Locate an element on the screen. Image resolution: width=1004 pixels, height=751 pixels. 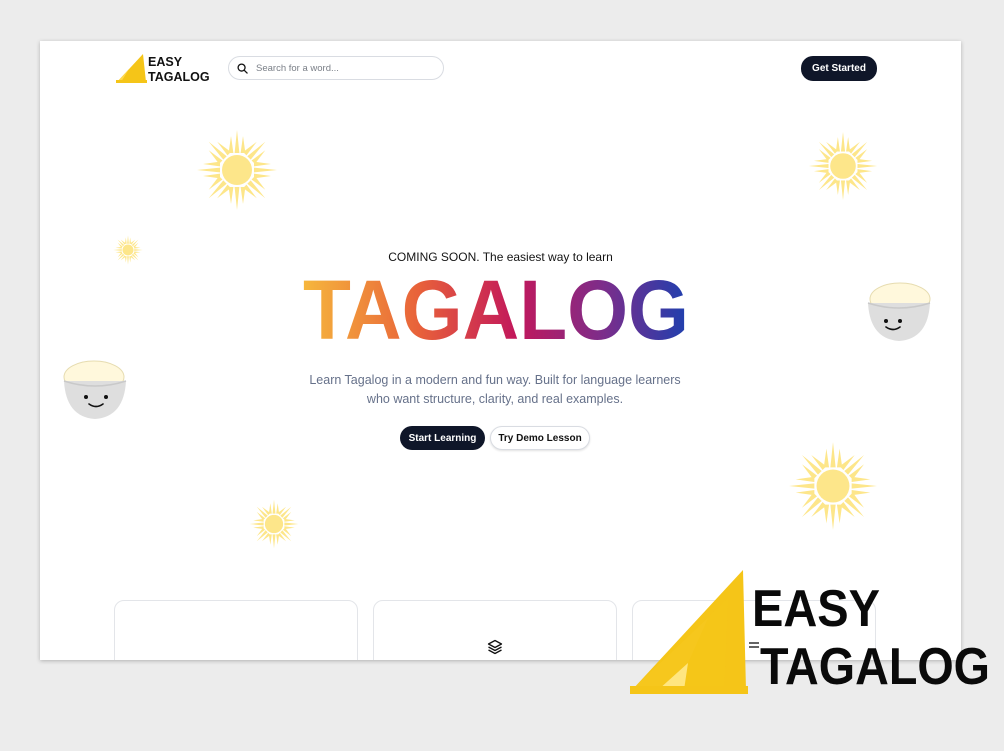
start-learning-button: Start Learning is located at coordinates (442, 438).